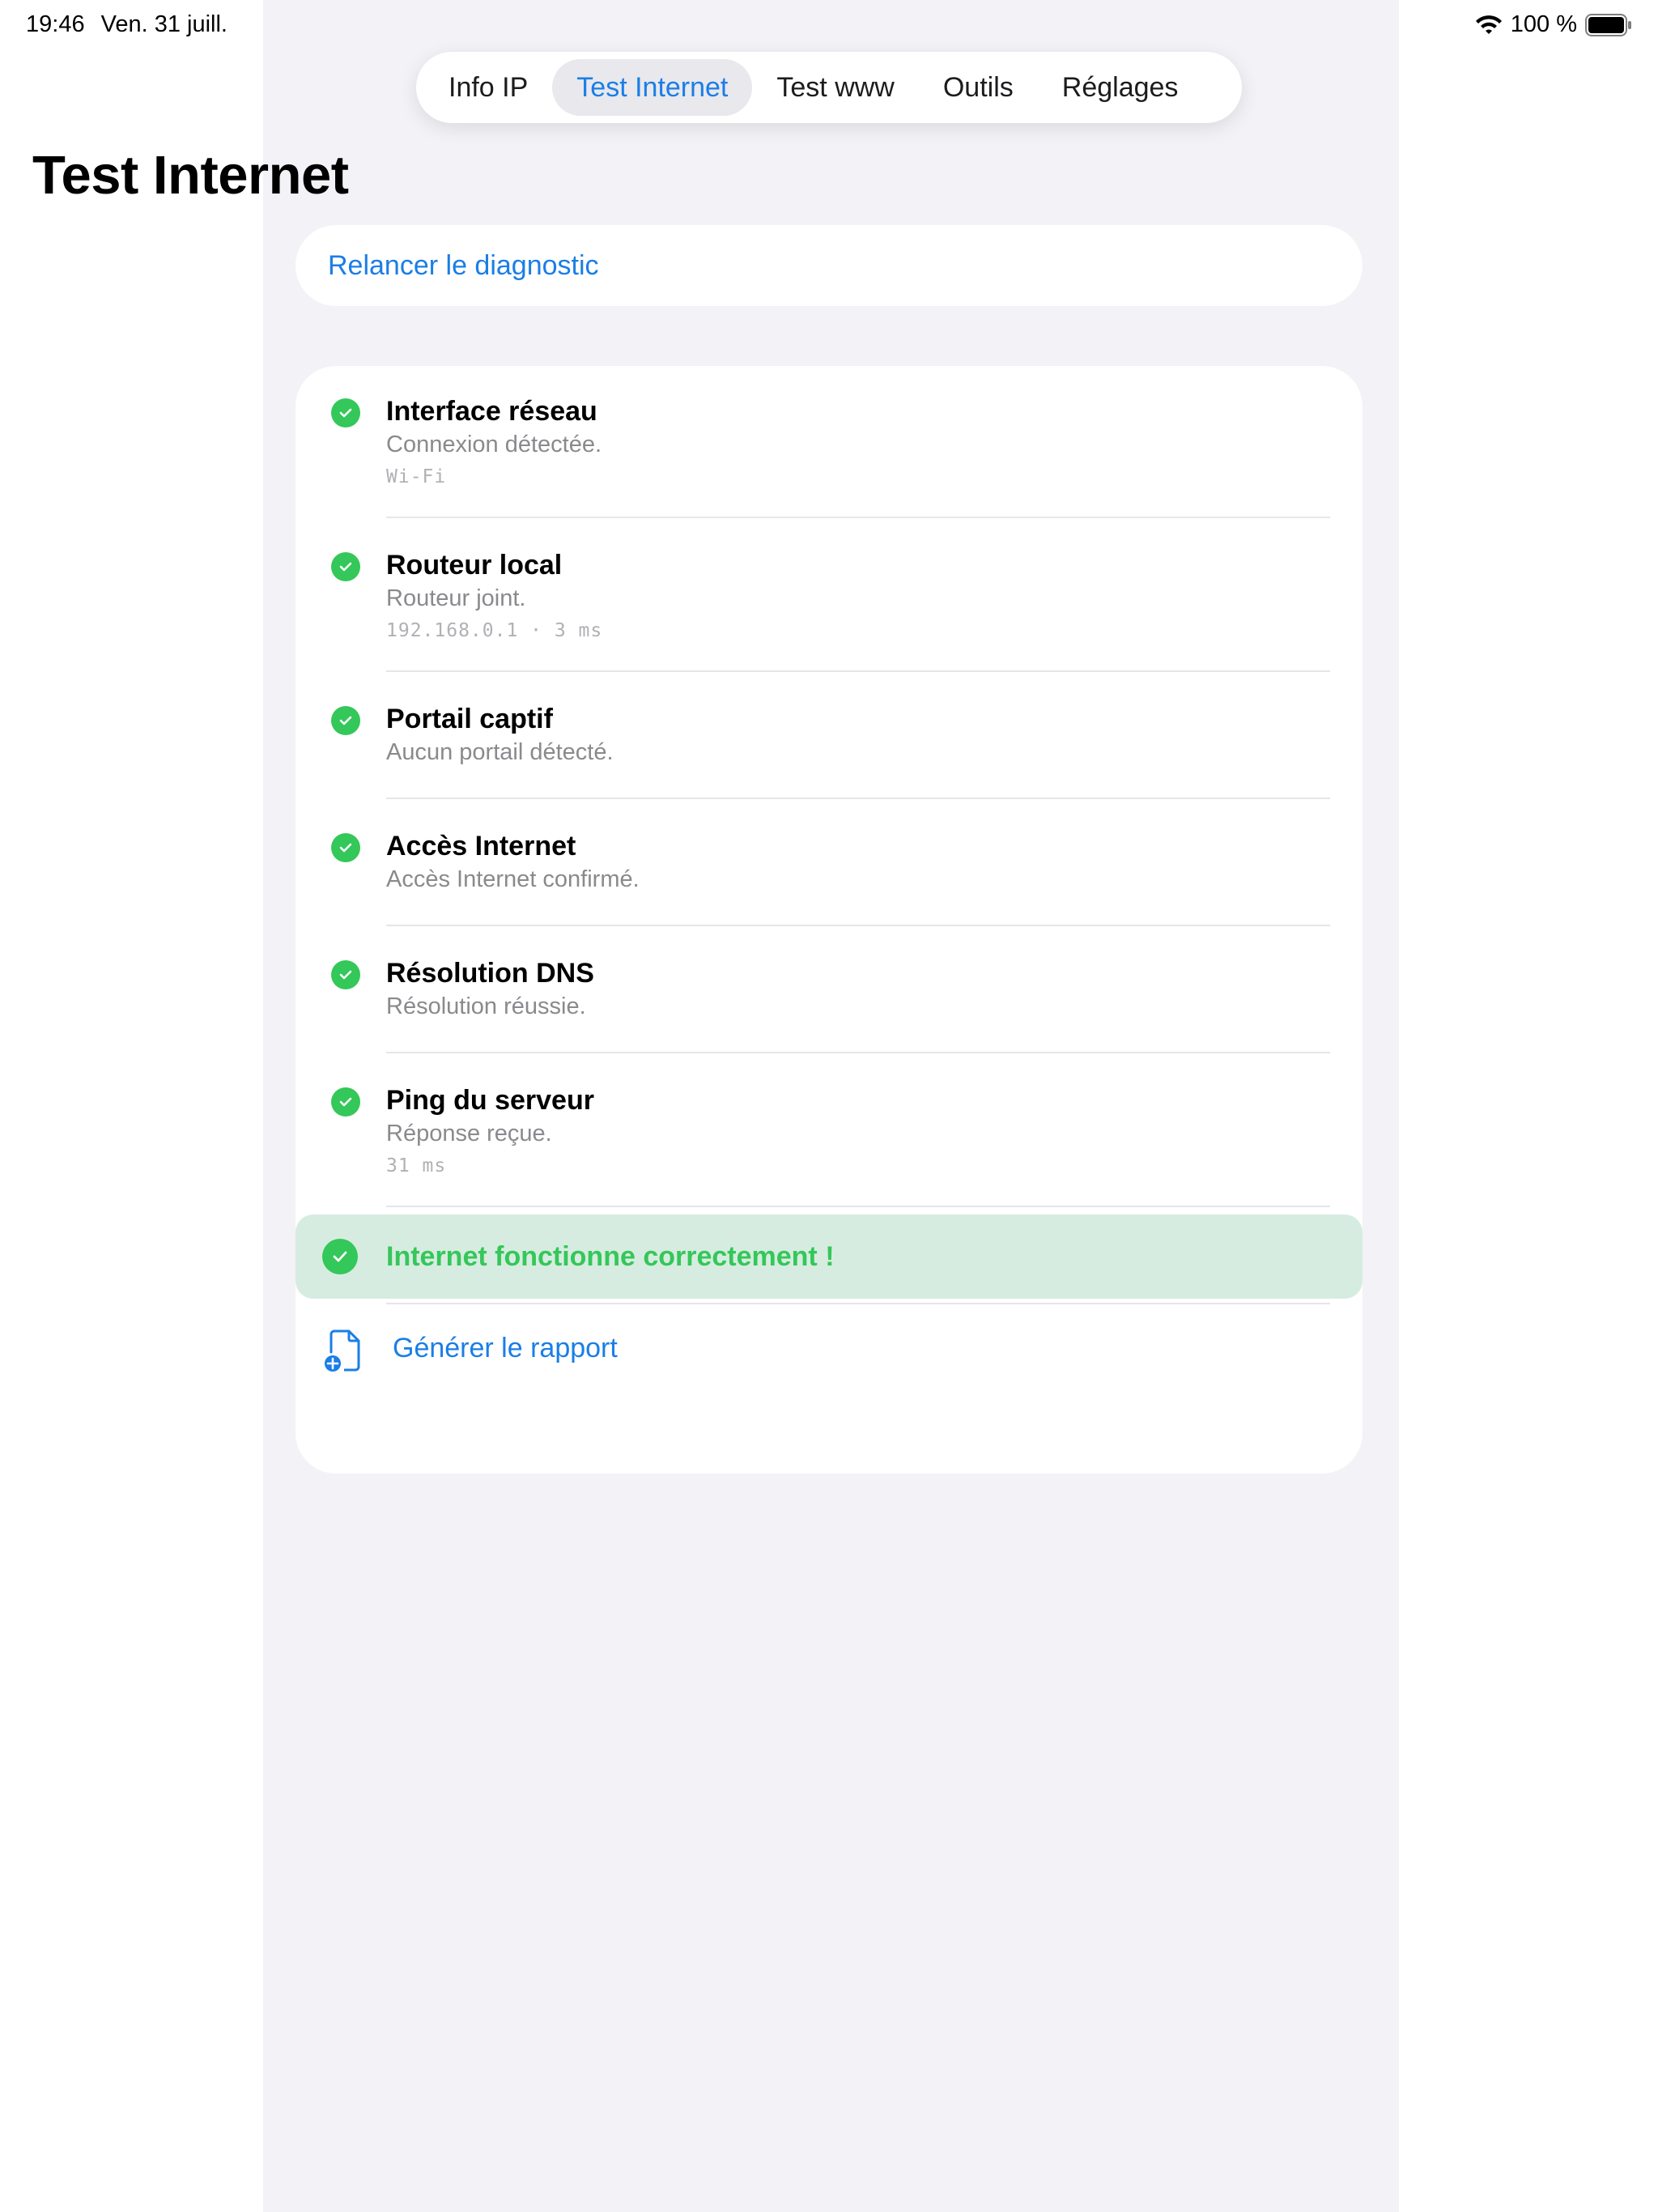 Image resolution: width=1658 pixels, height=2212 pixels. I want to click on check-subtitle: Réponse reçue., so click(469, 1134).